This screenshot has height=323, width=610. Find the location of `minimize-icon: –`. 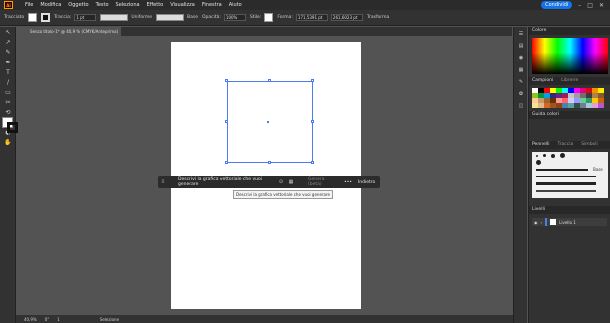

minimize-icon: – is located at coordinates (579, 5).